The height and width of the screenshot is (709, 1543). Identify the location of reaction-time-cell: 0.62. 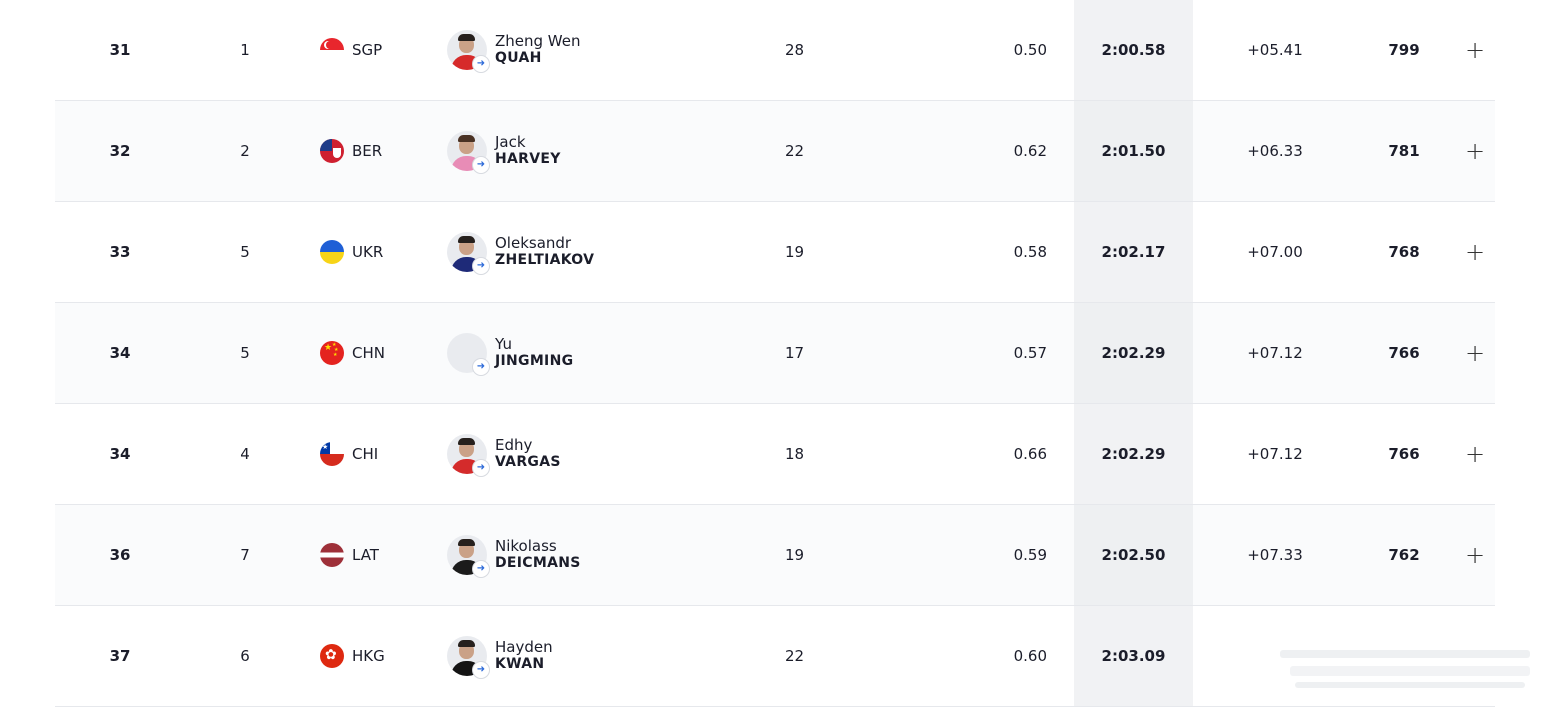
(1030, 151).